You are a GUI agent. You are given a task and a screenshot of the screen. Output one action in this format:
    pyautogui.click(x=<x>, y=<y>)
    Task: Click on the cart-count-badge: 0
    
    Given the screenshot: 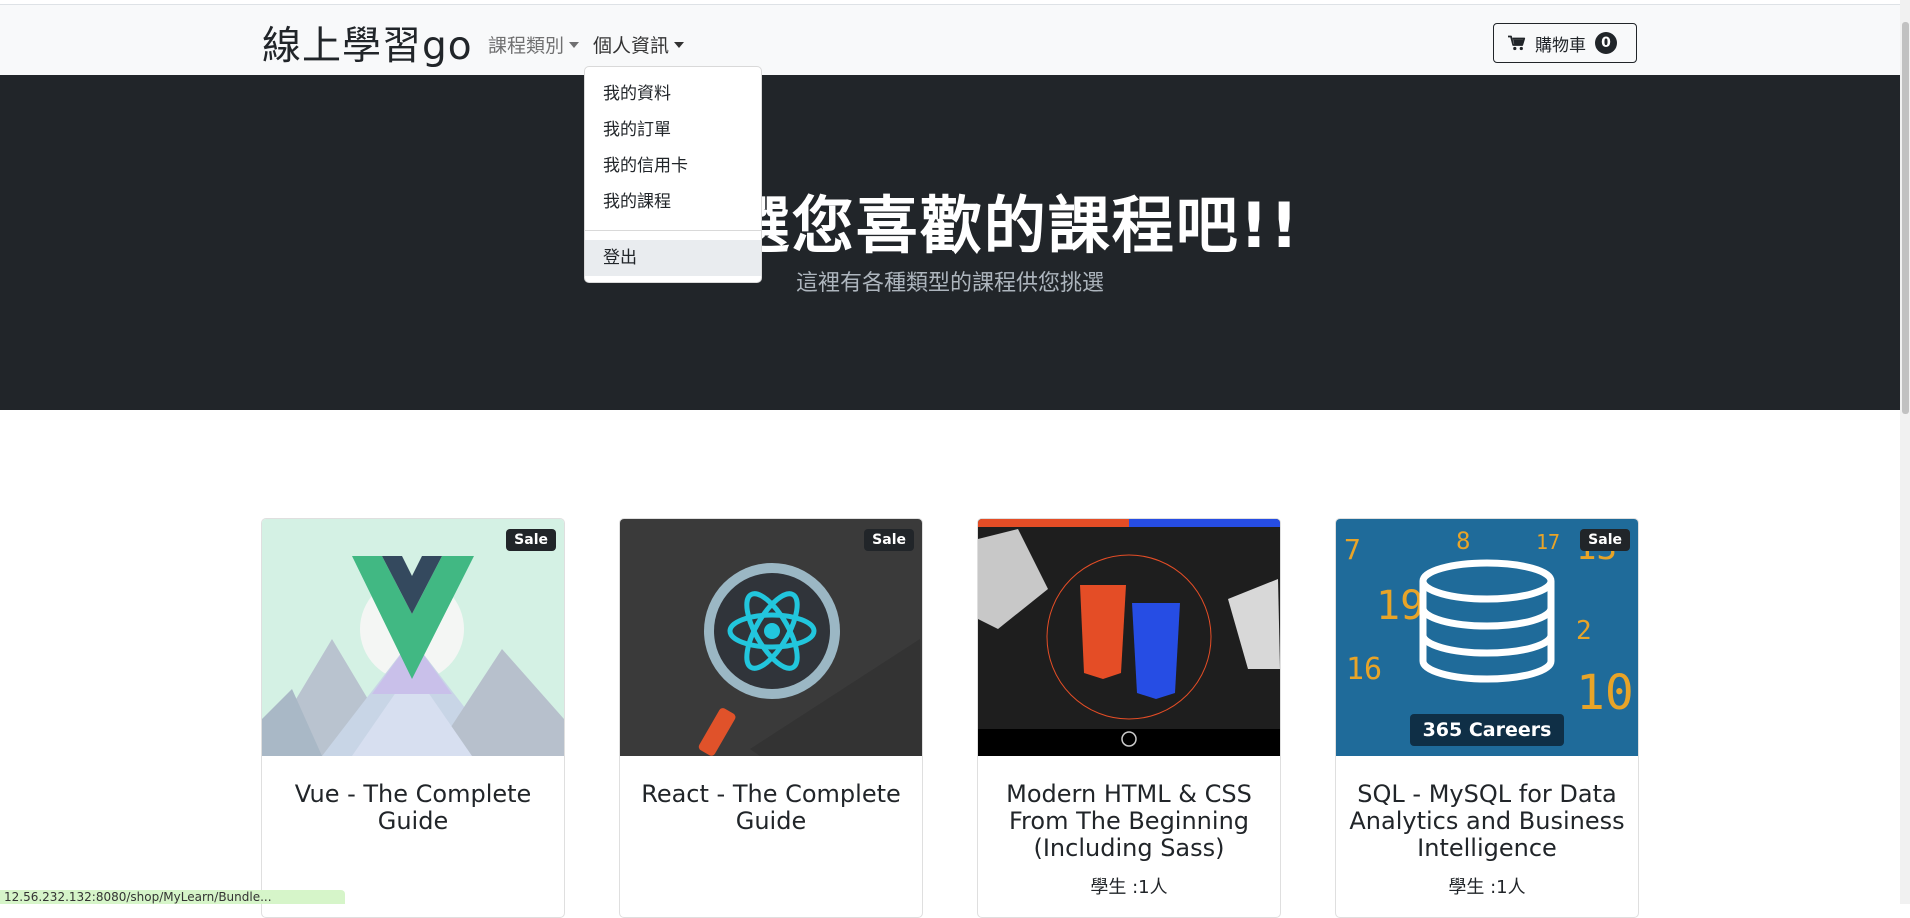 What is the action you would take?
    pyautogui.click(x=1606, y=43)
    